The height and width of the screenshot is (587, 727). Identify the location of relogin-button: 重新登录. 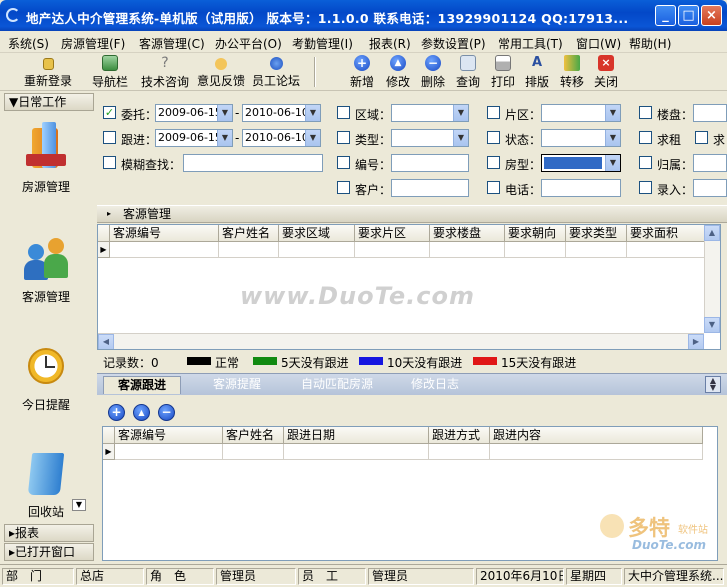
(48, 72).